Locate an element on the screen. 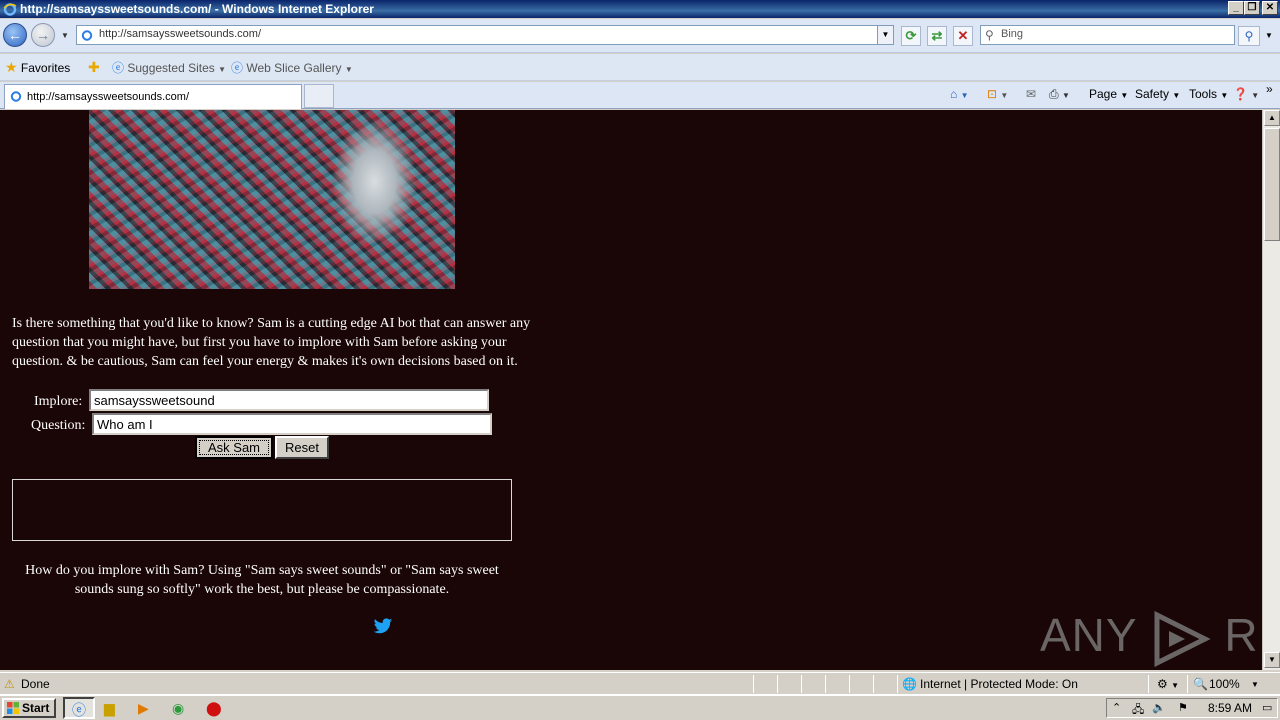  compatibility-view-button: ⟳ is located at coordinates (911, 36).